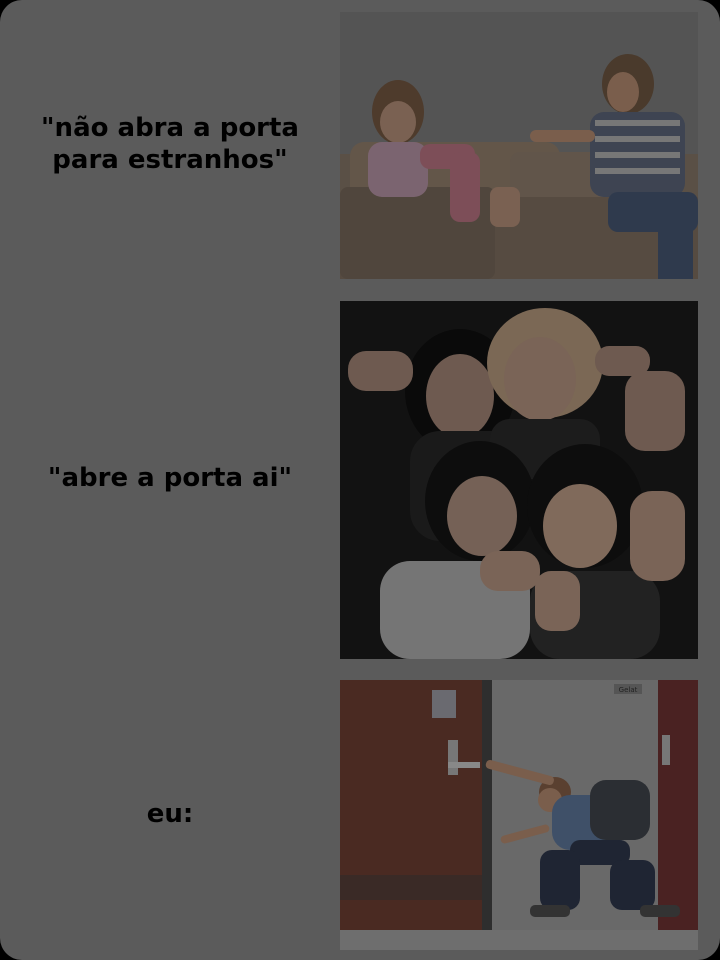 Image resolution: width=720 pixels, height=960 pixels. What do you see at coordinates (519, 145) in the screenshot?
I see `panel-image-mother-daughter` at bounding box center [519, 145].